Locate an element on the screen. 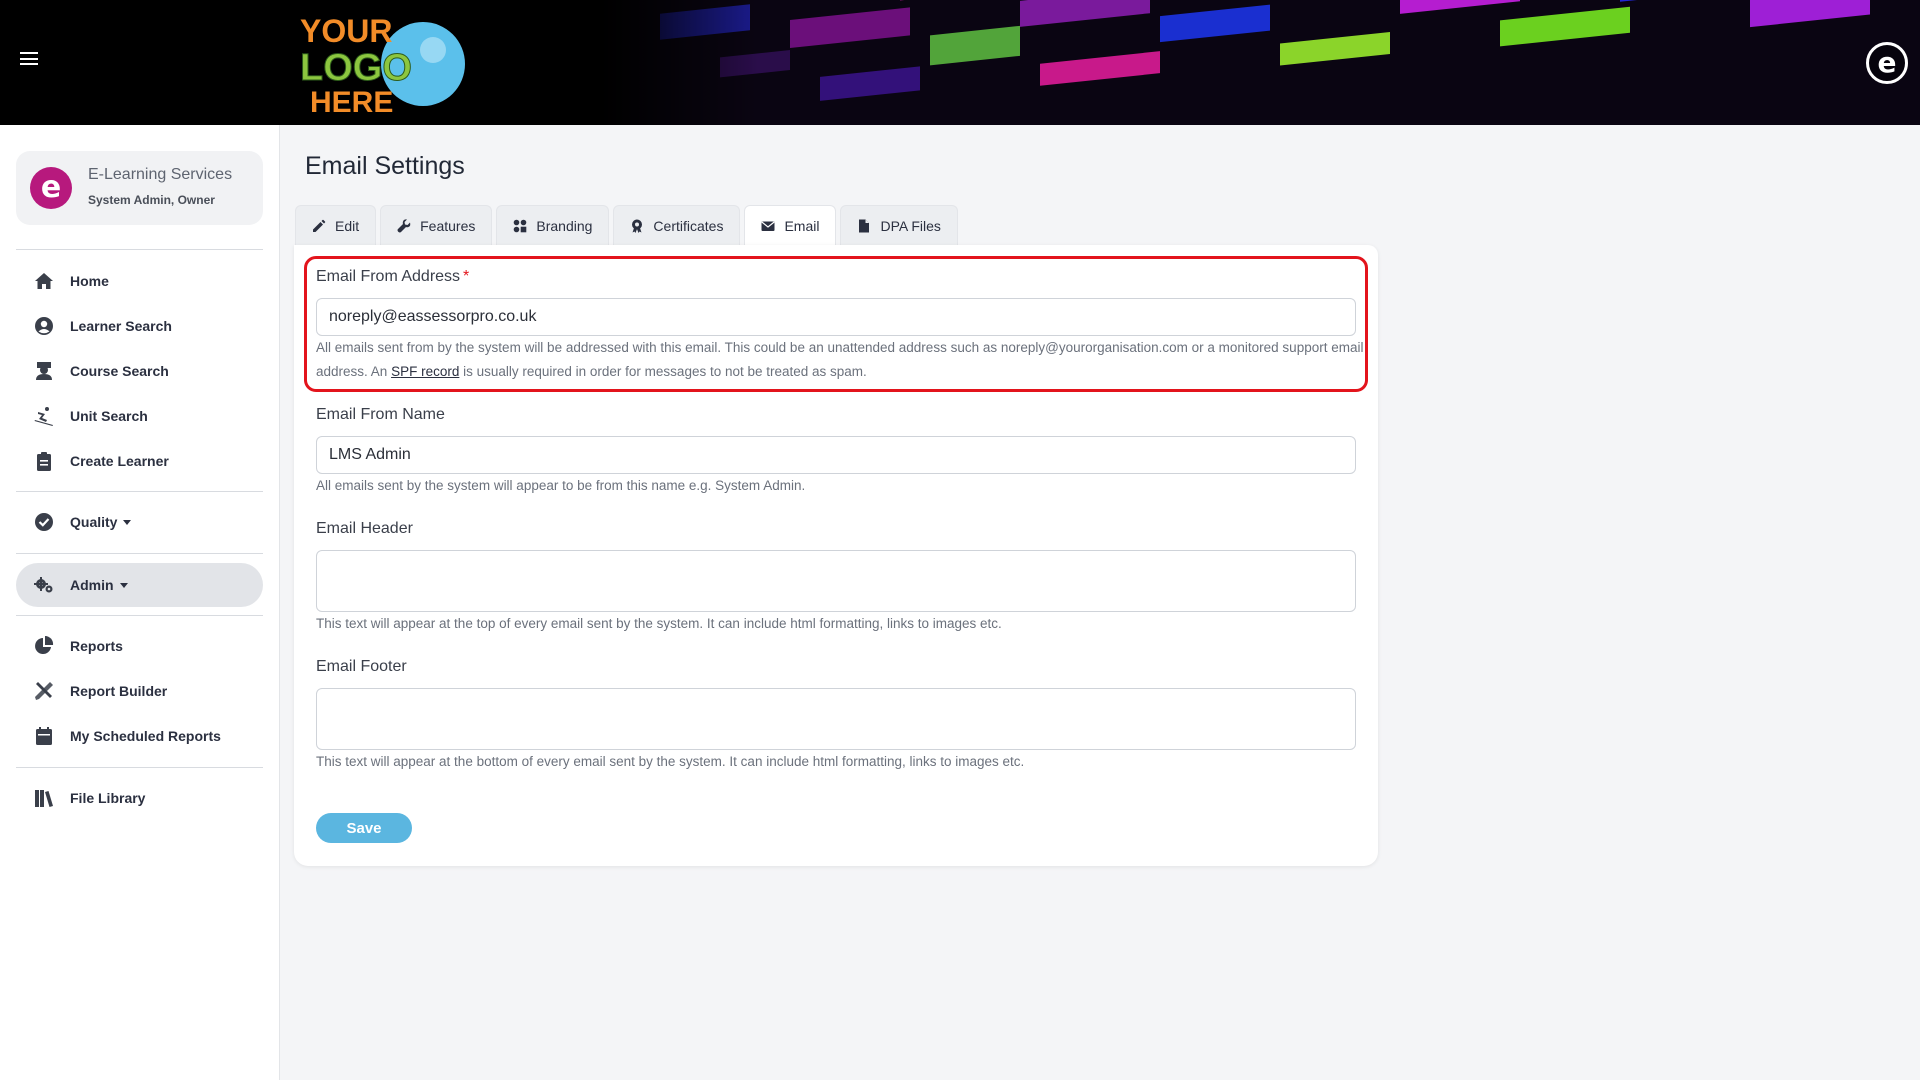 Image resolution: width=1920 pixels, height=1080 pixels. email-header-textarea is located at coordinates (836, 581).